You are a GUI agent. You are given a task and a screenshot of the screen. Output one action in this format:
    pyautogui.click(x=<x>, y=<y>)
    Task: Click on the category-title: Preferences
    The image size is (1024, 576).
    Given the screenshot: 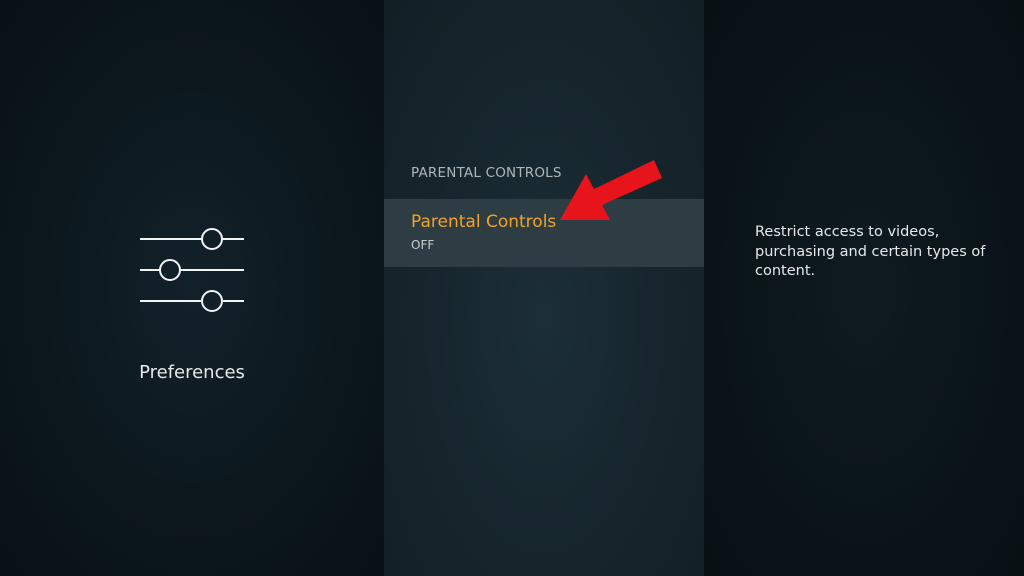 What is the action you would take?
    pyautogui.click(x=192, y=372)
    